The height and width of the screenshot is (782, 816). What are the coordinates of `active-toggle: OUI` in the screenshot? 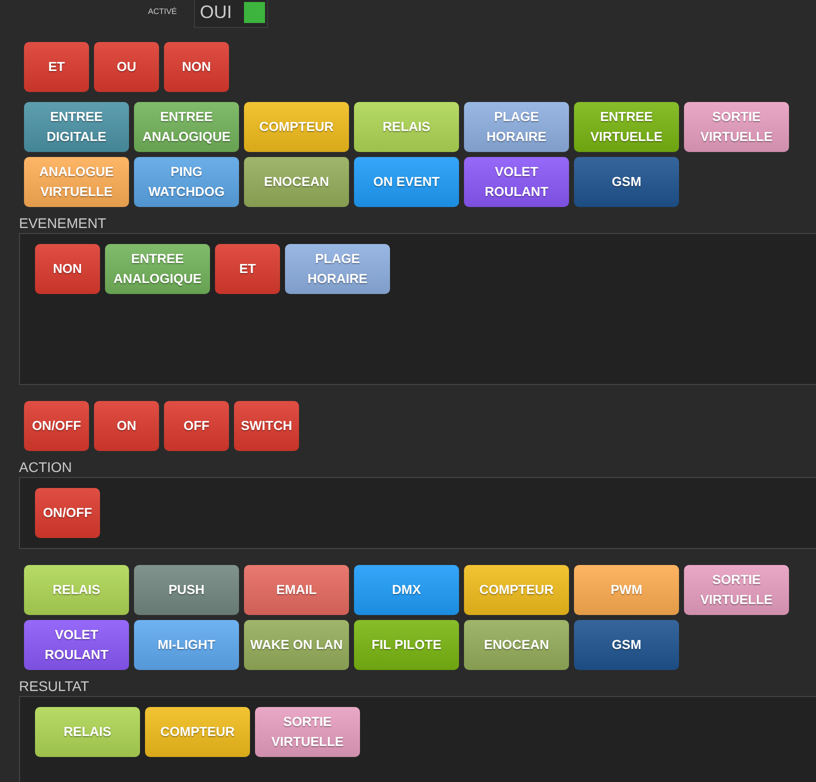 It's located at (231, 14).